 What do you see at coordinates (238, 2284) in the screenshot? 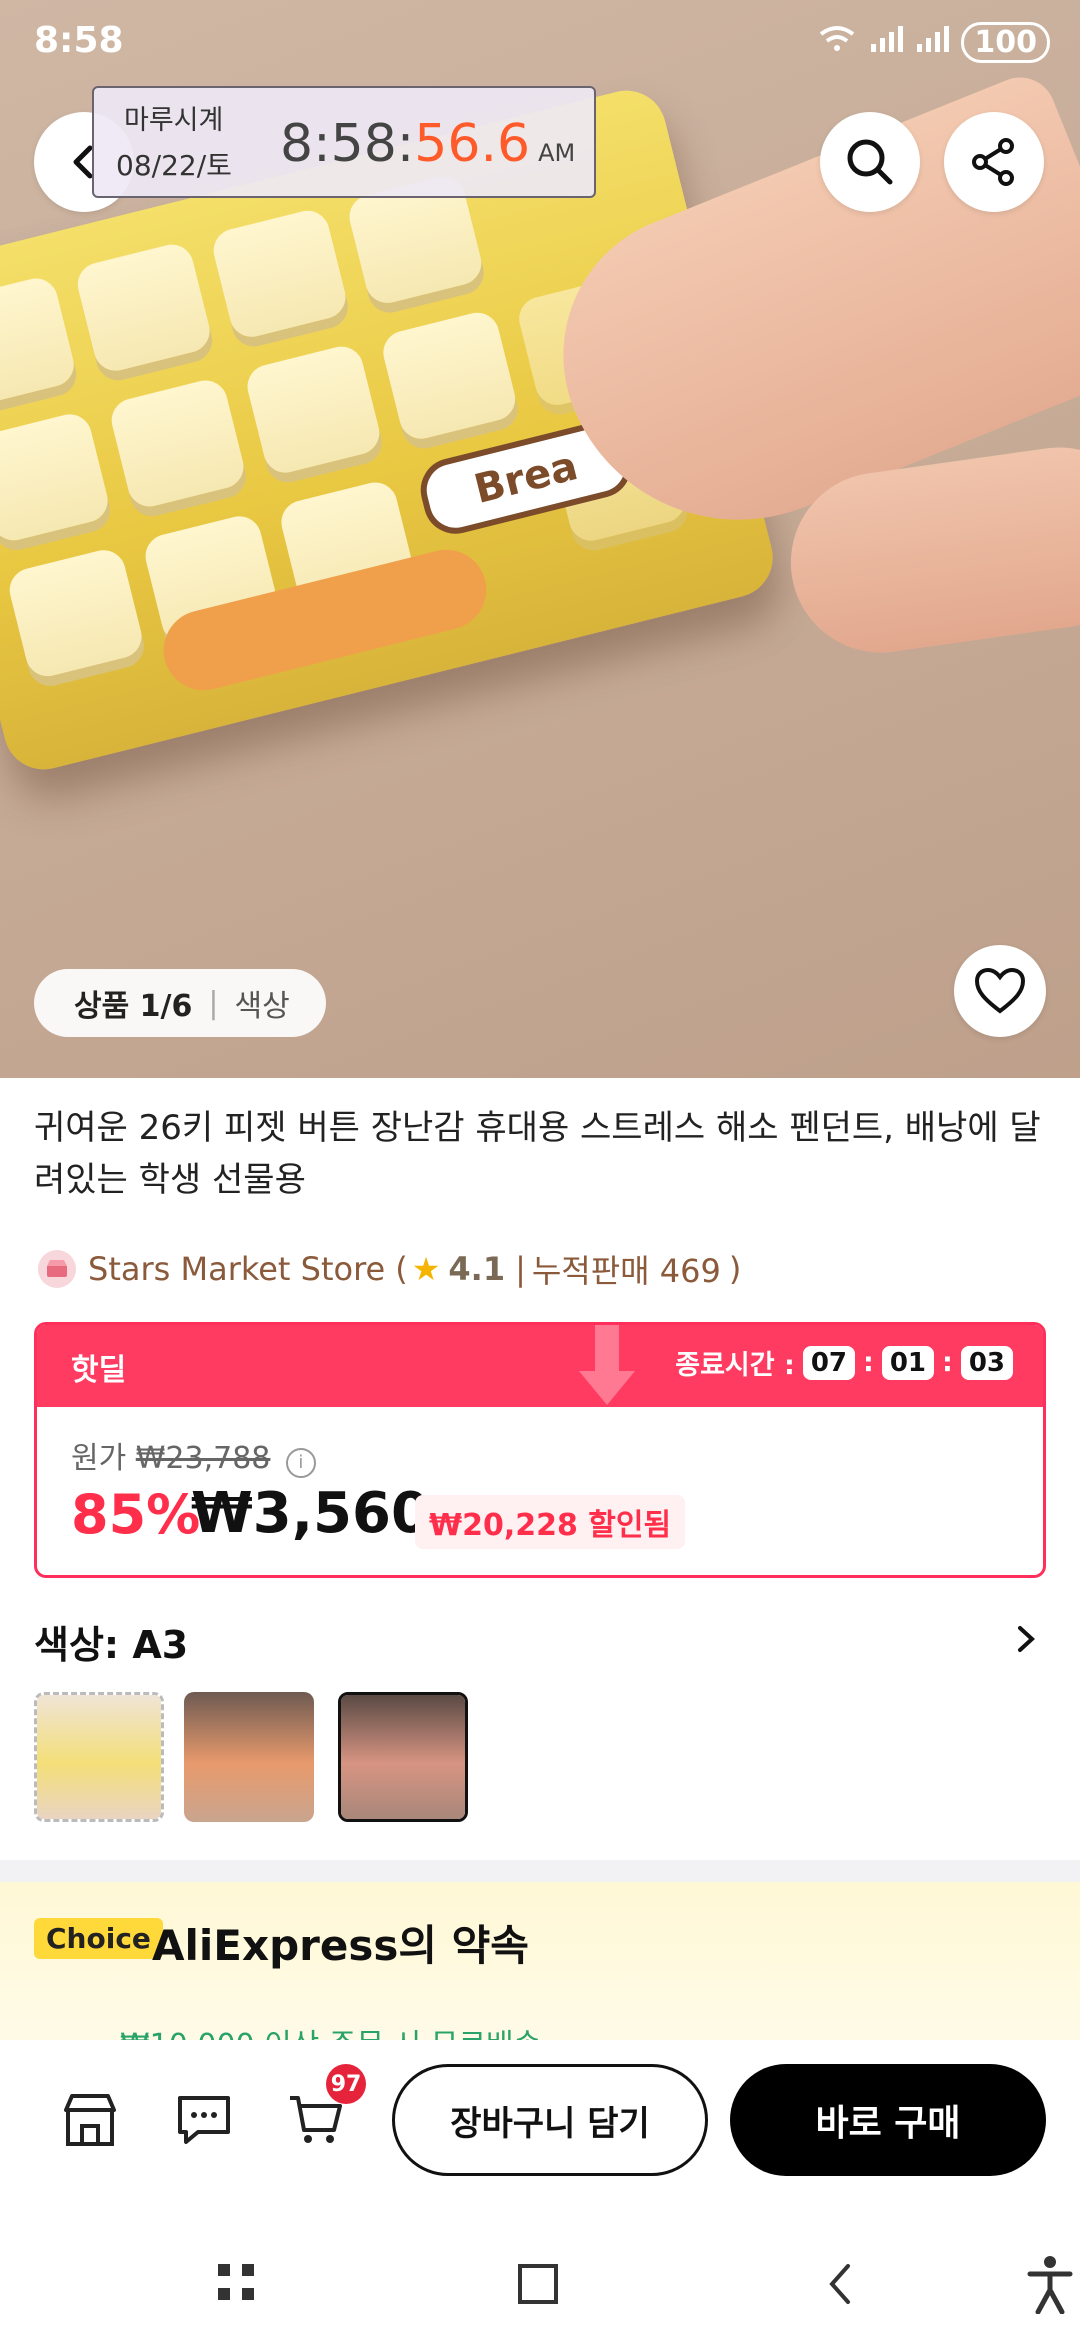
I see `recent-apps-icon` at bounding box center [238, 2284].